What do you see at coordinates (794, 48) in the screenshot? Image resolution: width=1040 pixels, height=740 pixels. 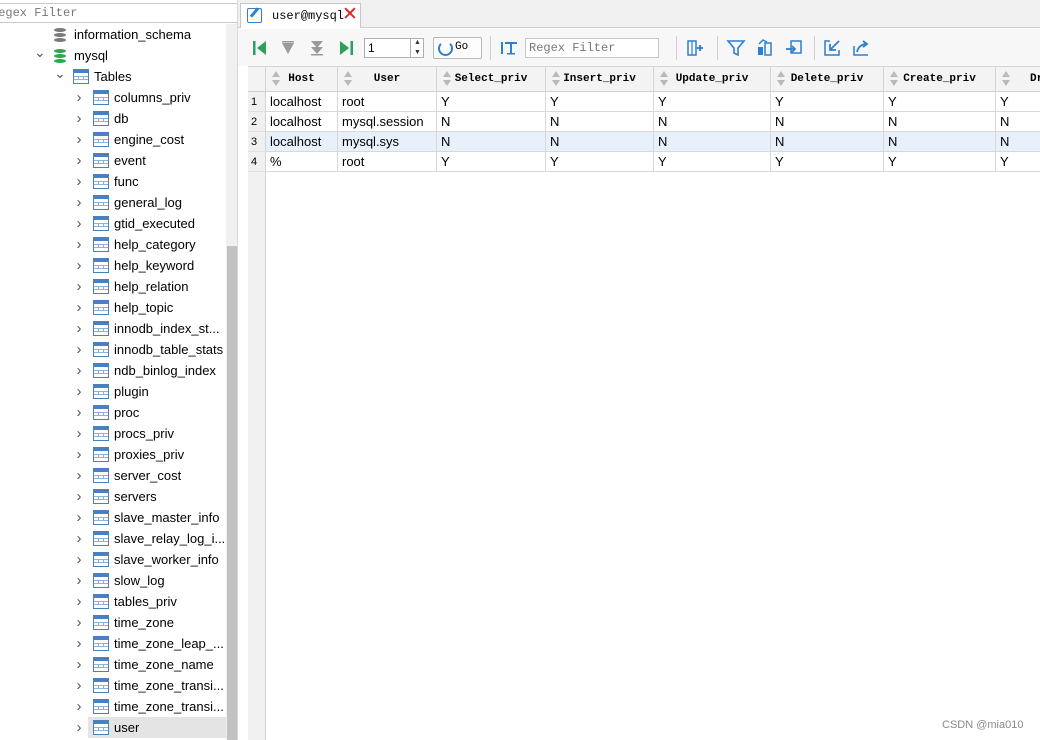 I see `export-icon` at bounding box center [794, 48].